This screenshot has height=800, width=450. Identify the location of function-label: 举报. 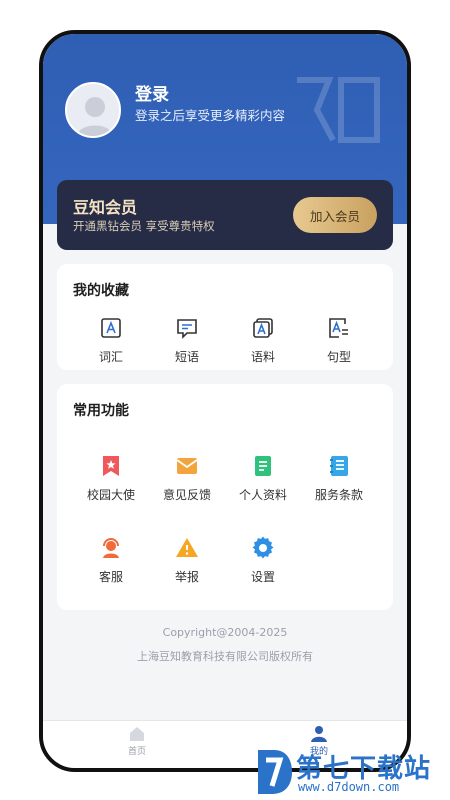
(186, 577).